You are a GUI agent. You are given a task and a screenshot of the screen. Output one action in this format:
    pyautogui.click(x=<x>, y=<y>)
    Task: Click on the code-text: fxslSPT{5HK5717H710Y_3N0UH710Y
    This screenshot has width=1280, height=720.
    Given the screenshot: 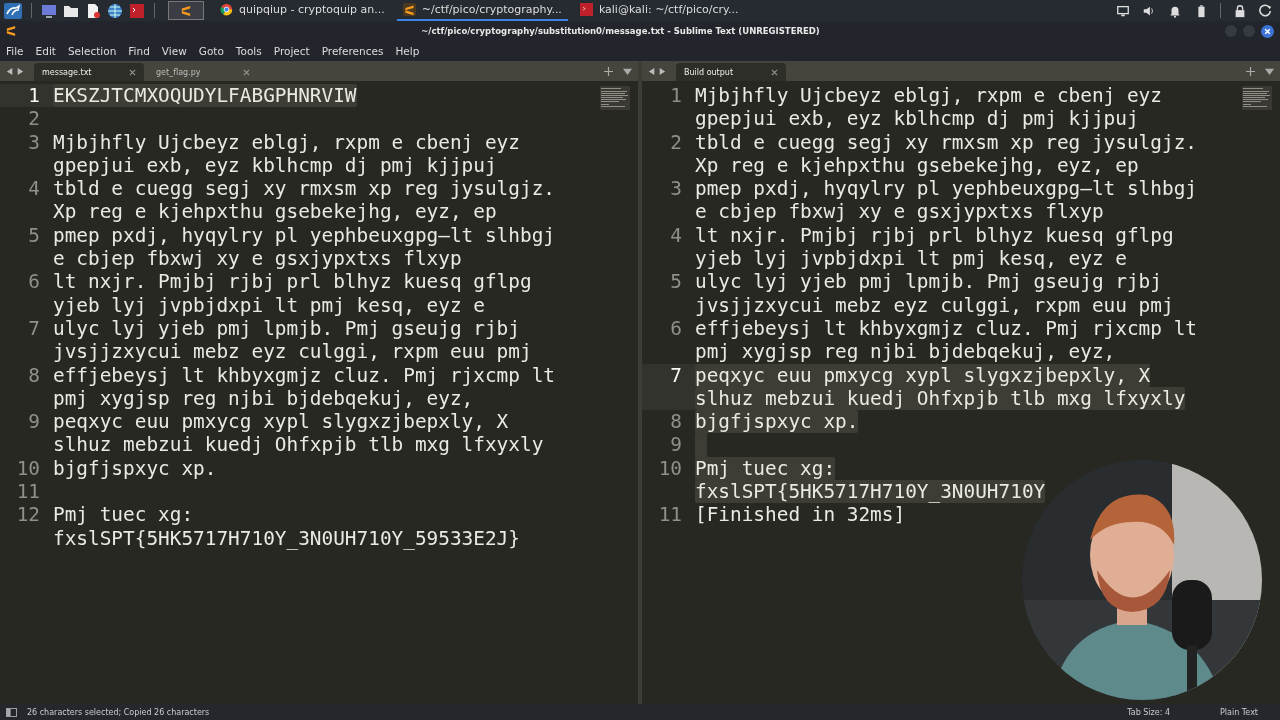 What is the action you would take?
    pyautogui.click(x=870, y=492)
    